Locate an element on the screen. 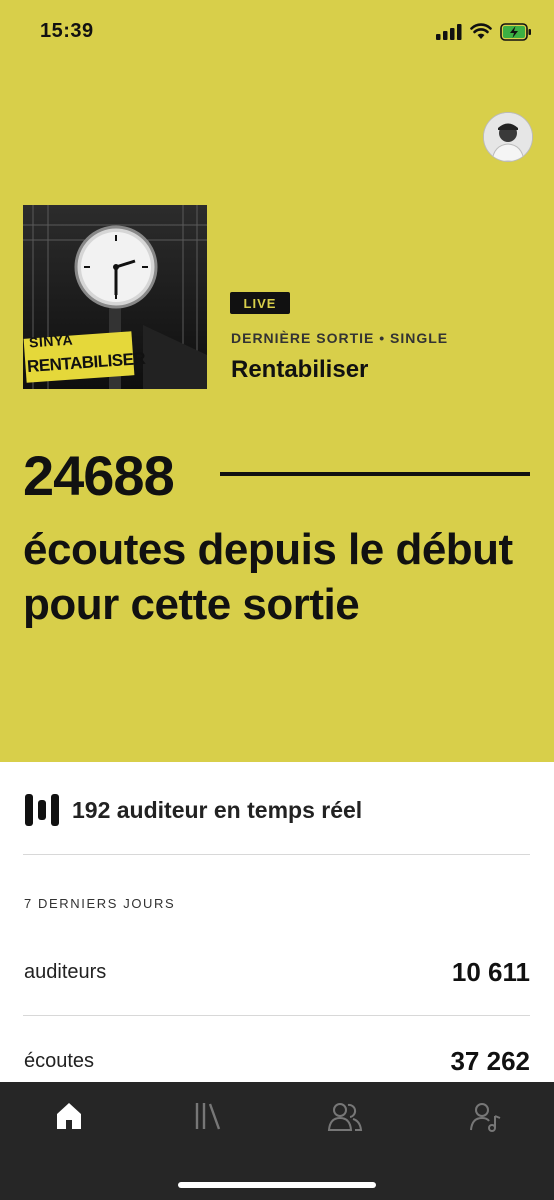 The image size is (554, 1200). tab-audience is located at coordinates (345, 1125).